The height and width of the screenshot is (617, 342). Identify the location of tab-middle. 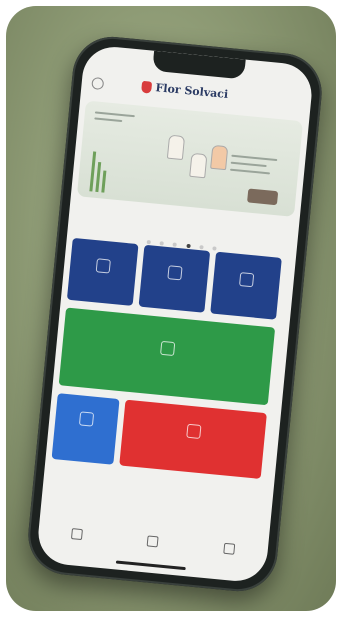
(153, 541).